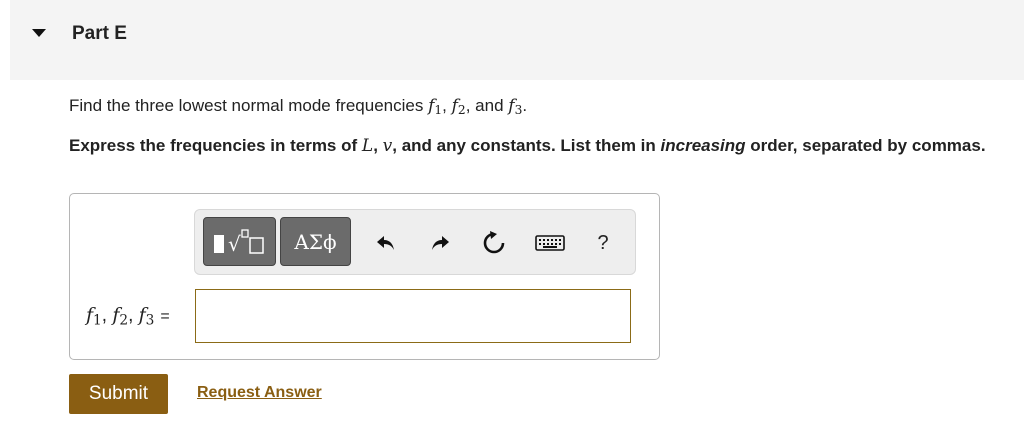 The height and width of the screenshot is (431, 1024). I want to click on templates-button: √, so click(239, 241).